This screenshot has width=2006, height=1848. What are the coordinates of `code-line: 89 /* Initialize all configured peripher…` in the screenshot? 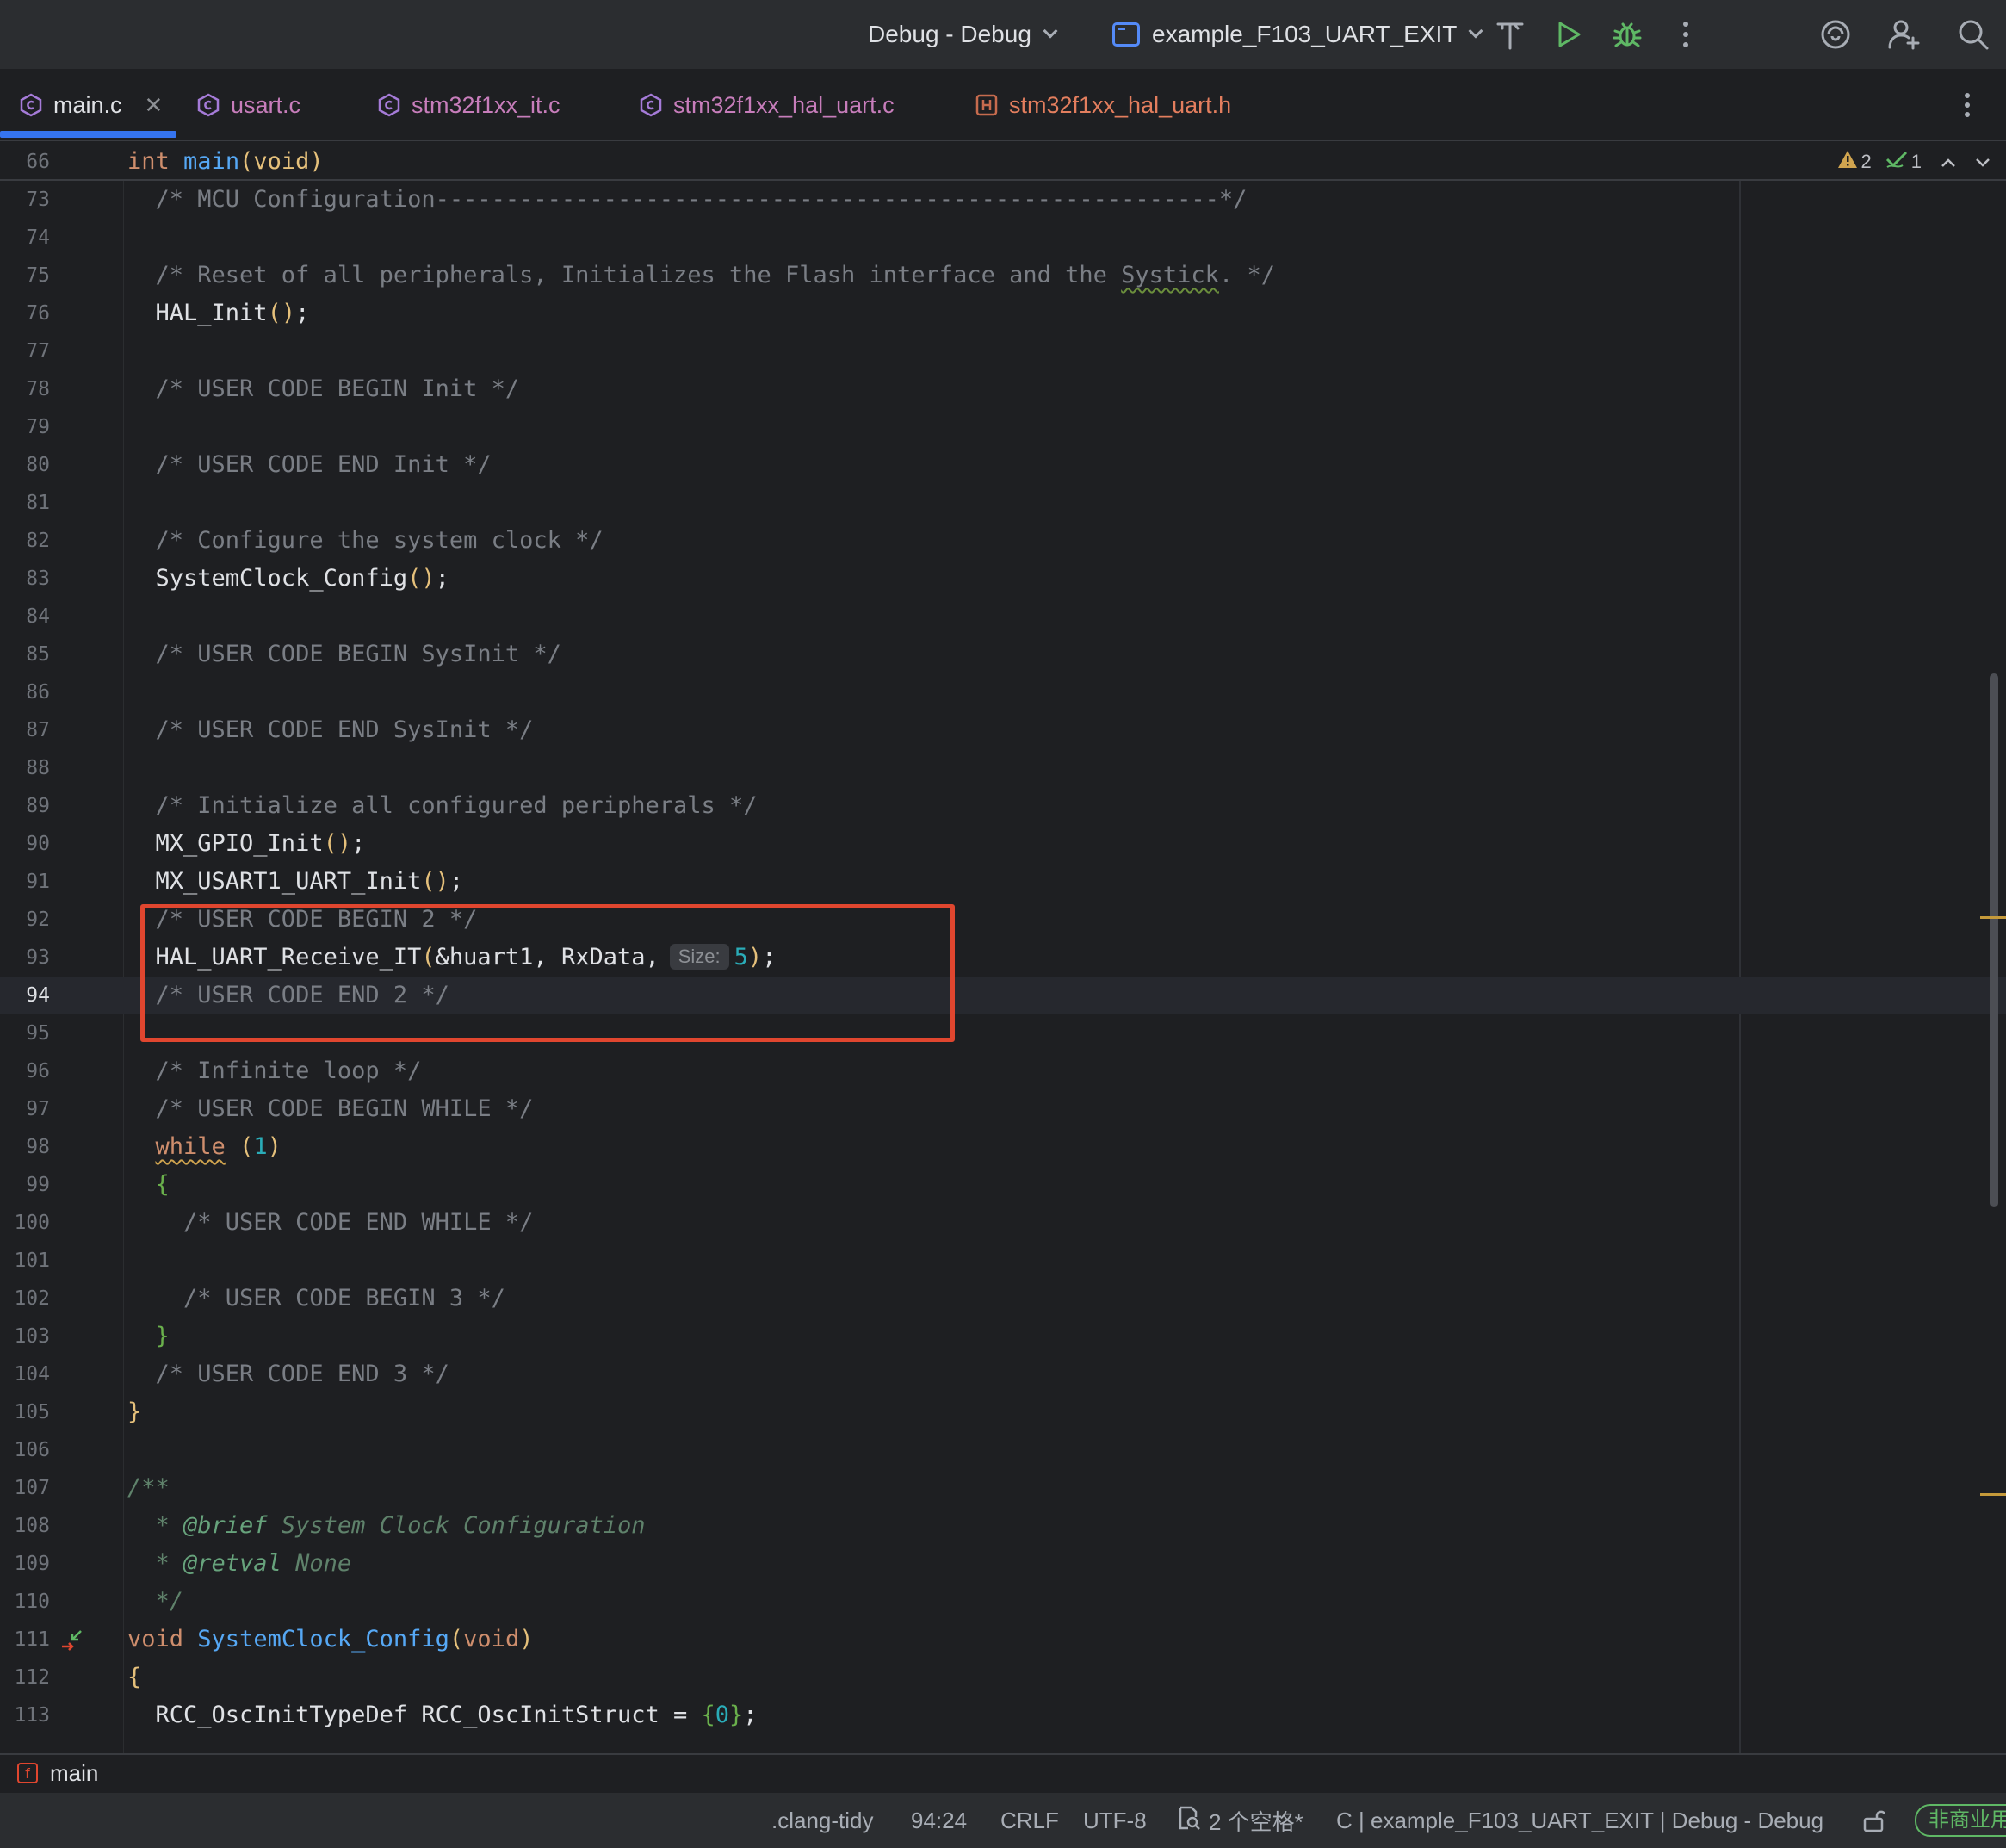 It's located at (1003, 806).